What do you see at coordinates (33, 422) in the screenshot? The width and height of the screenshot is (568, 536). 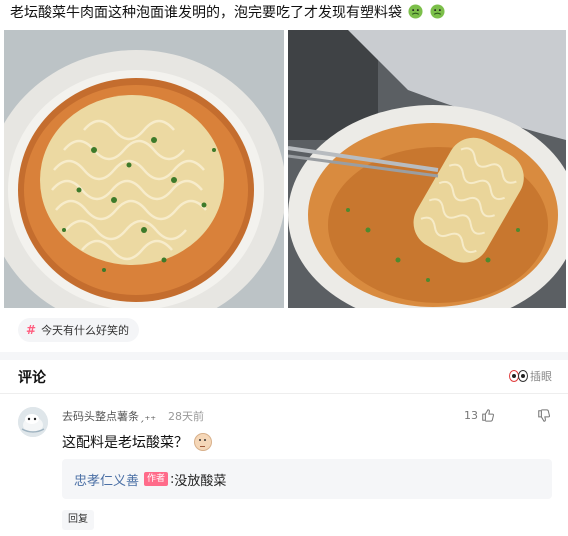 I see `avatar` at bounding box center [33, 422].